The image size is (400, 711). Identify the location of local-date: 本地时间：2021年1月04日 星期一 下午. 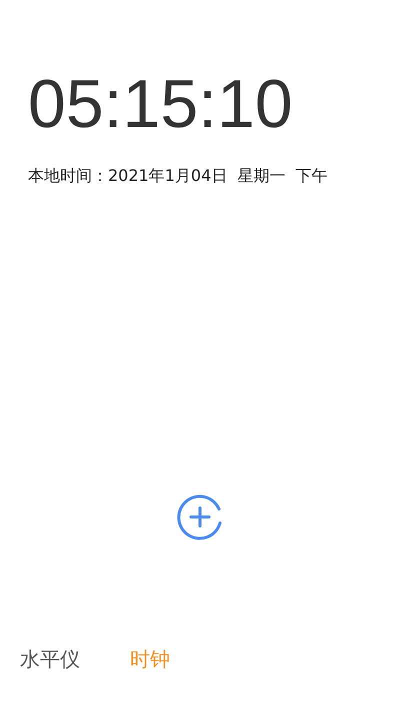
(178, 176).